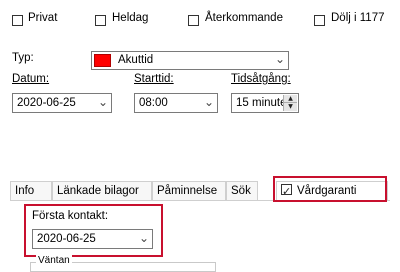 This screenshot has height=272, width=400. Describe the element at coordinates (100, 20) in the screenshot. I see `heldag-checkbox` at that location.